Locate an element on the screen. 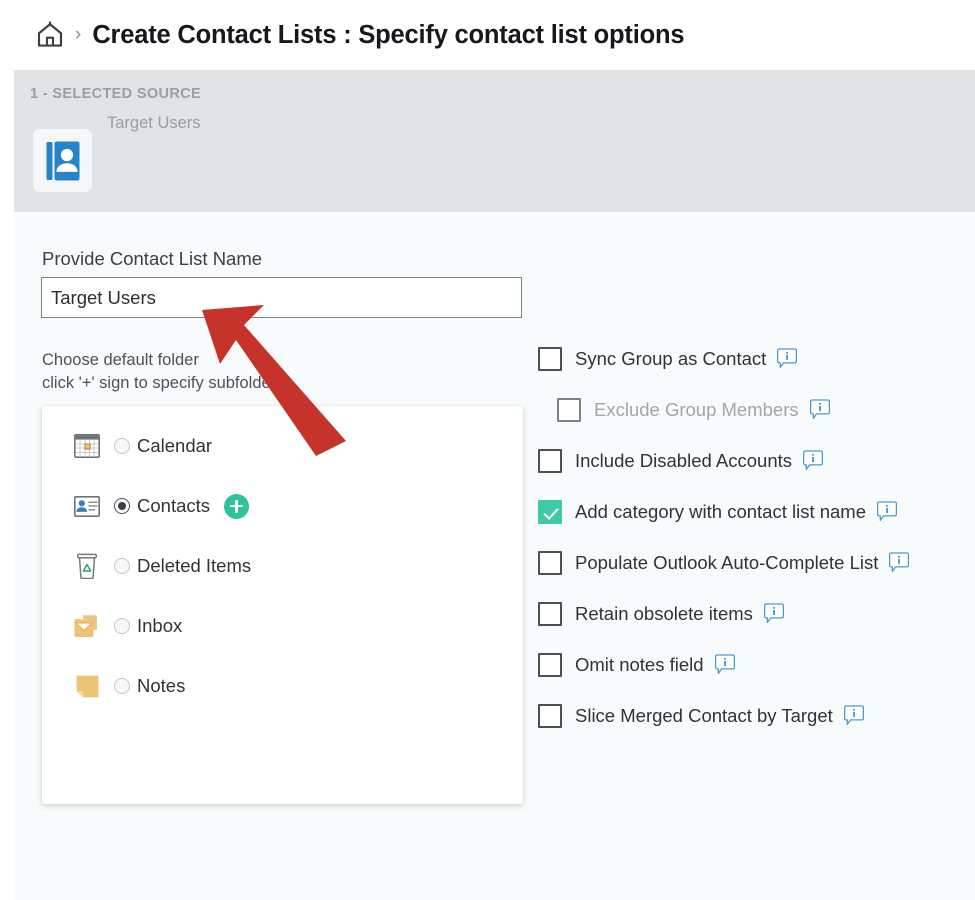 The width and height of the screenshot is (975, 900). folder-radio-calendar is located at coordinates (122, 446).